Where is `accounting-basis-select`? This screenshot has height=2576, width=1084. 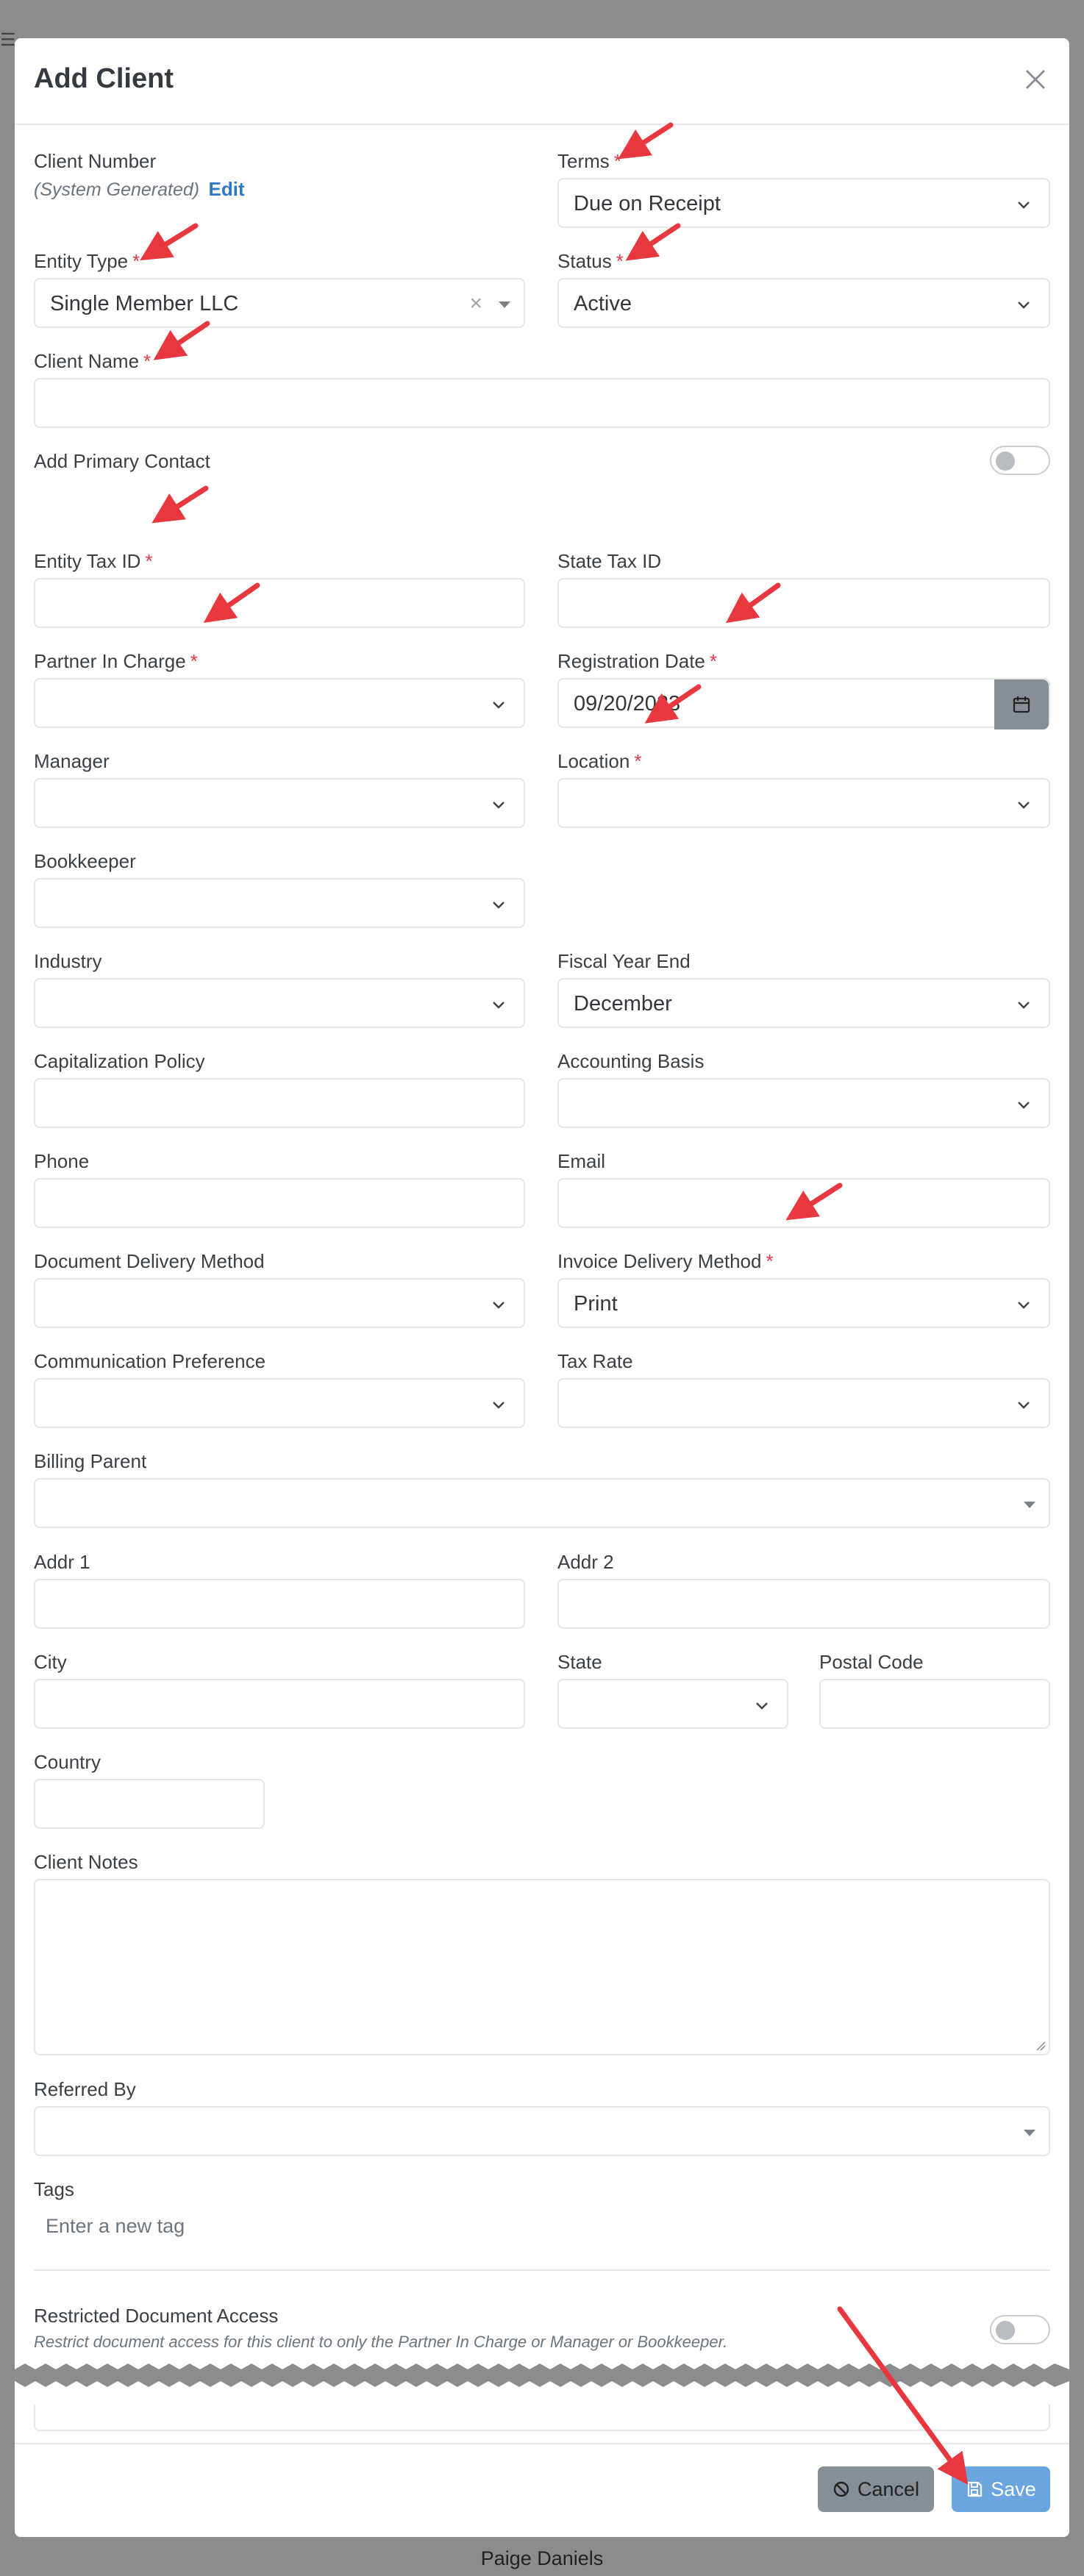 accounting-basis-select is located at coordinates (803, 1103).